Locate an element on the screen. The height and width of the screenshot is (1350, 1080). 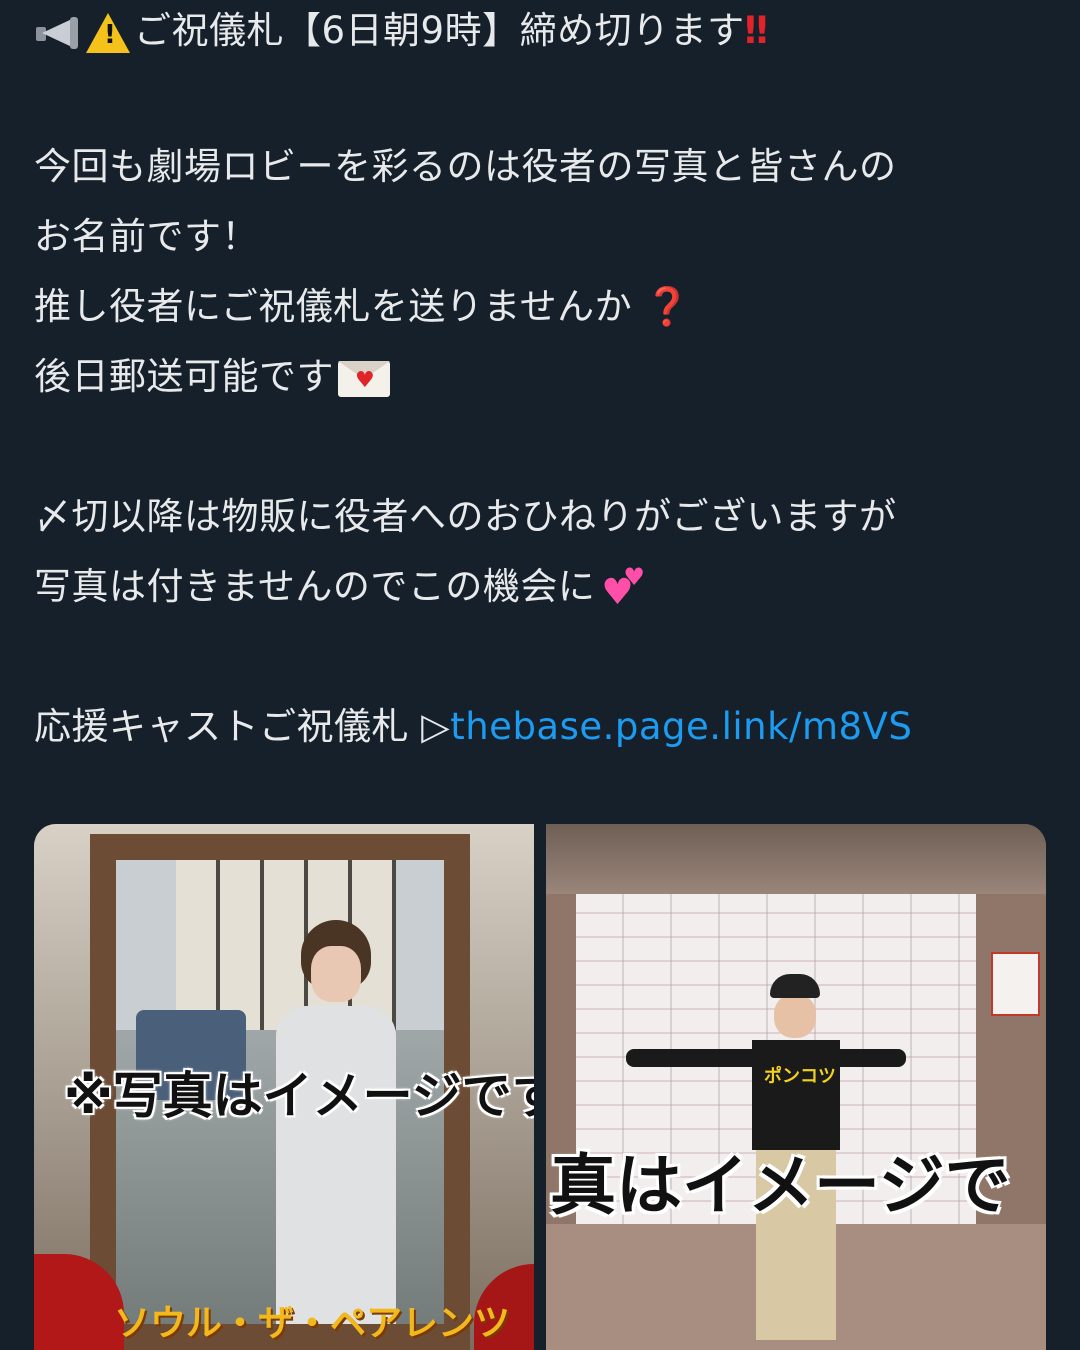
para2-line2-text: 写真は付きませんのでこの機会に is located at coordinates (315, 586).